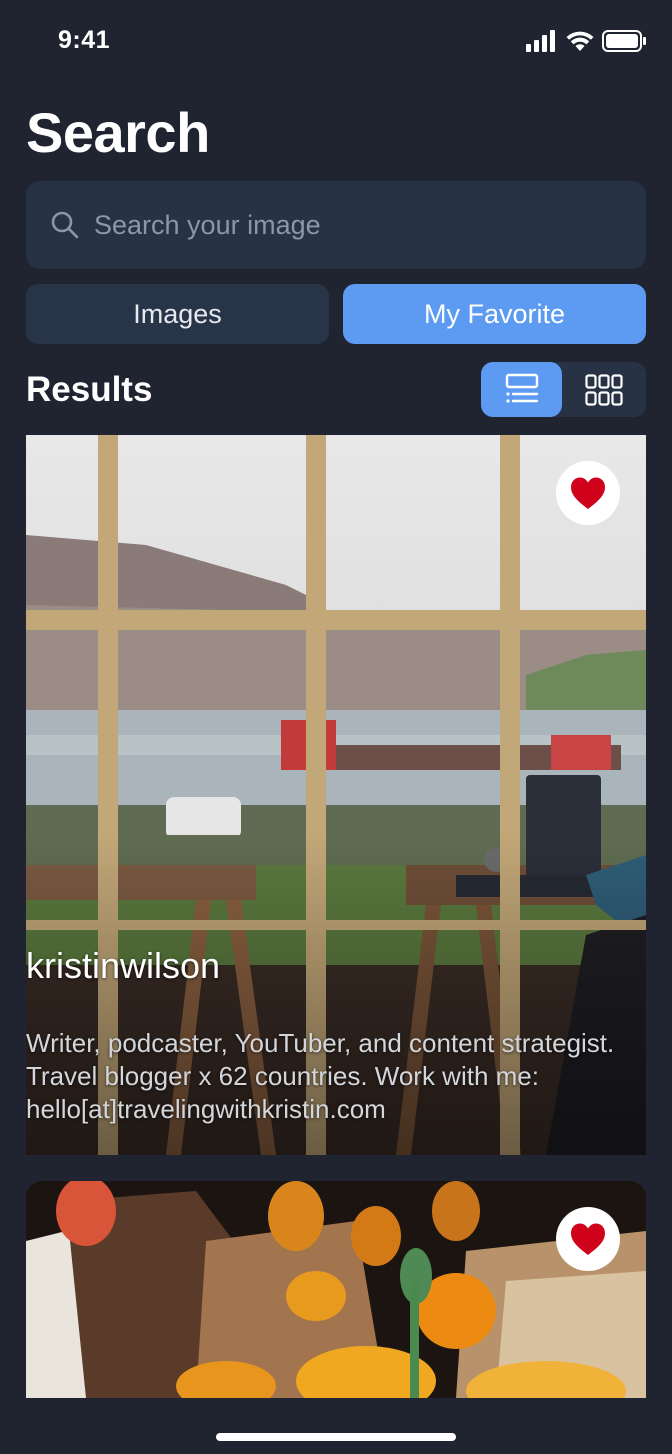 Image resolution: width=672 pixels, height=1454 pixels. I want to click on result-card, so click(336, 1289).